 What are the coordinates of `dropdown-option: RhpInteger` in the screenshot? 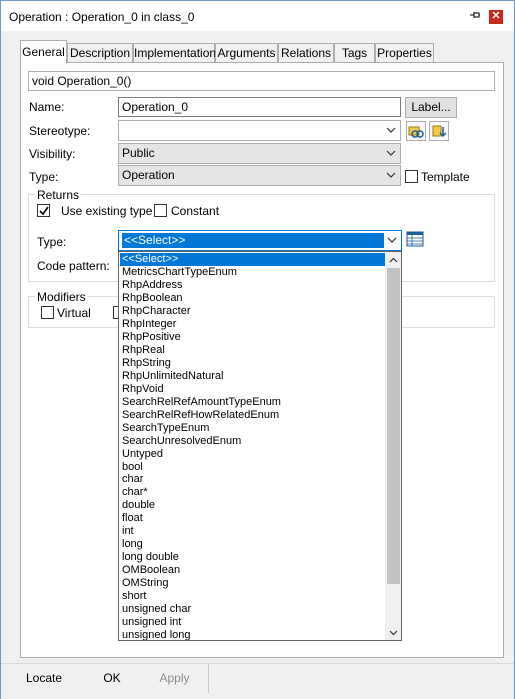 It's located at (149, 324).